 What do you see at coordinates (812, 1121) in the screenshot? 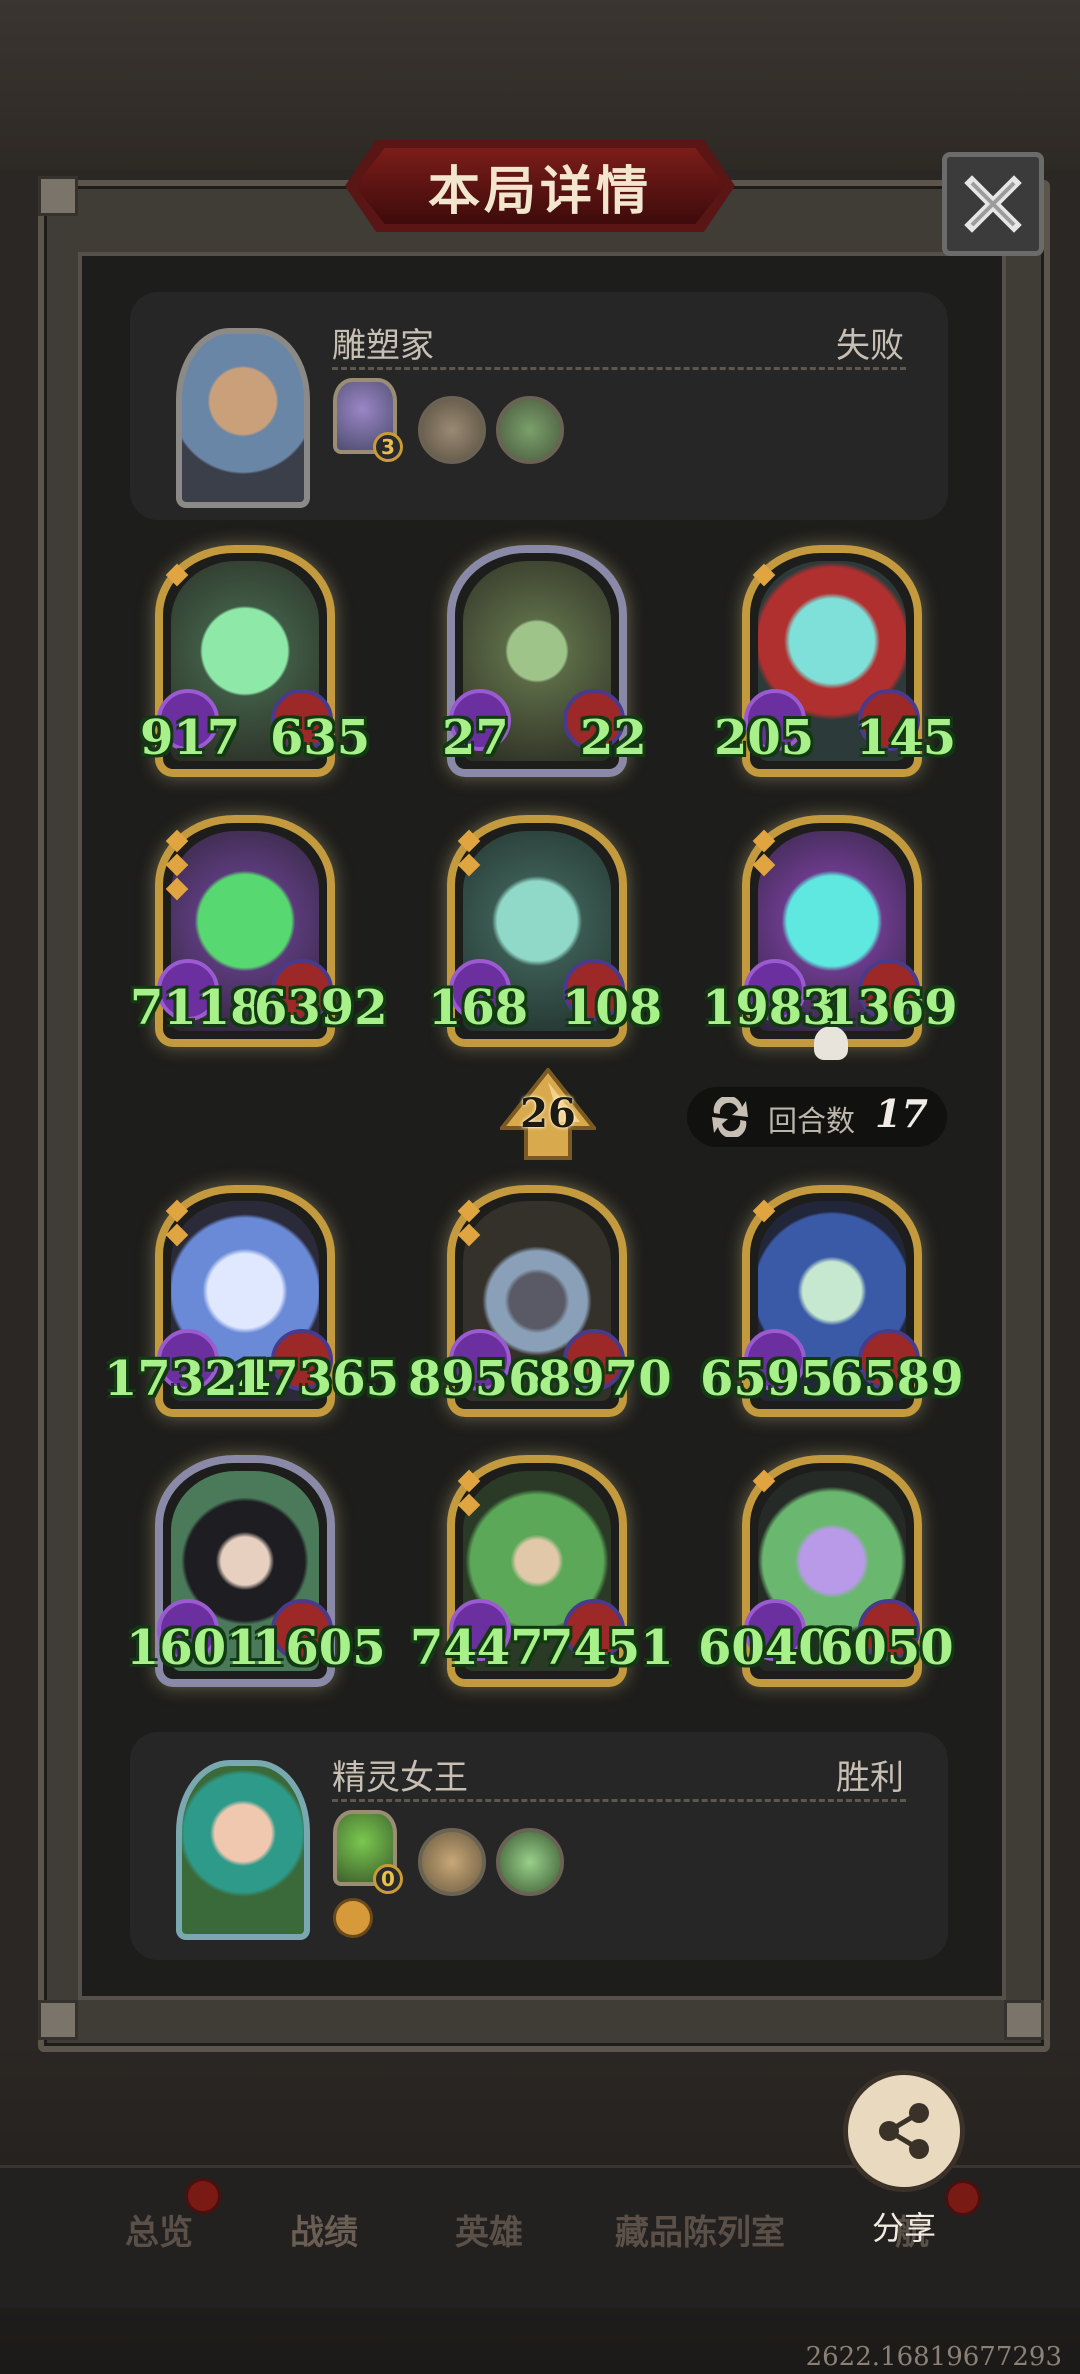
I see `rounds-label: 回合数` at bounding box center [812, 1121].